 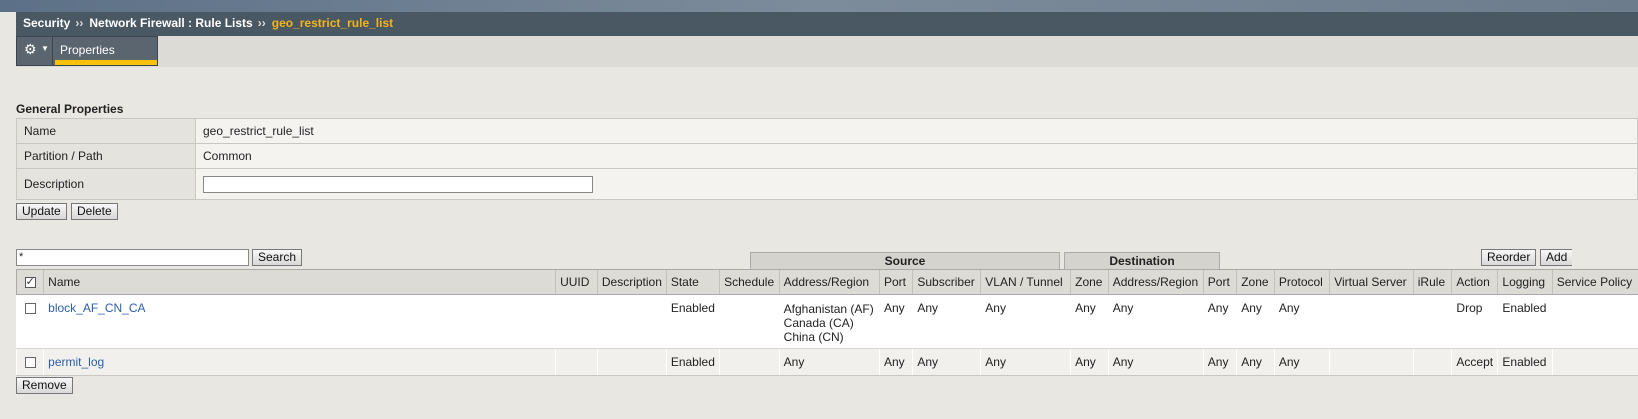 What do you see at coordinates (1474, 362) in the screenshot?
I see `rule-action: Accept` at bounding box center [1474, 362].